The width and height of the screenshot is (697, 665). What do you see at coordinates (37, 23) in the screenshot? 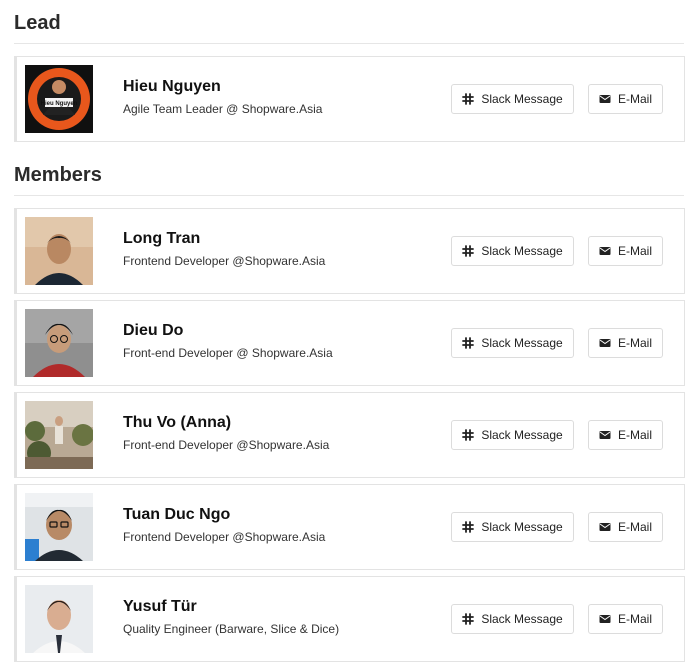
I see `lead-heading: Lead` at bounding box center [37, 23].